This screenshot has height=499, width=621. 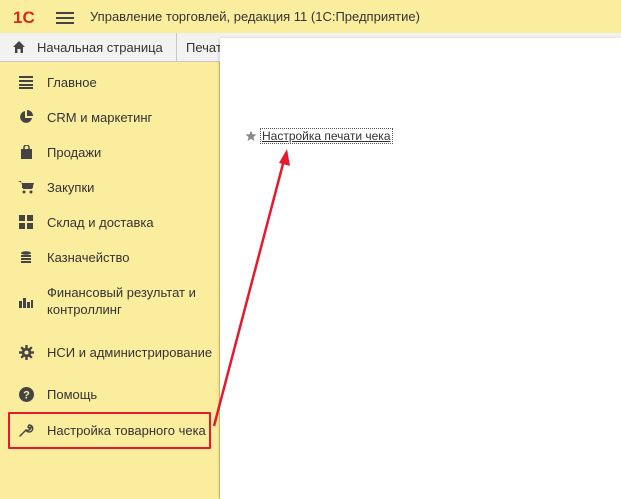 What do you see at coordinates (26, 82) in the screenshot?
I see `menu-lines-icon` at bounding box center [26, 82].